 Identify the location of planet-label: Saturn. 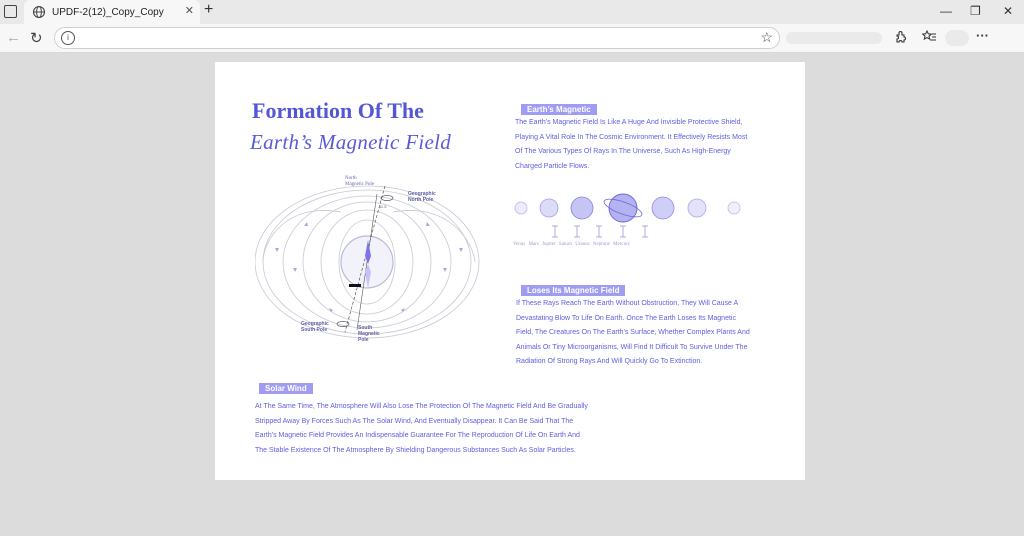
(565, 244).